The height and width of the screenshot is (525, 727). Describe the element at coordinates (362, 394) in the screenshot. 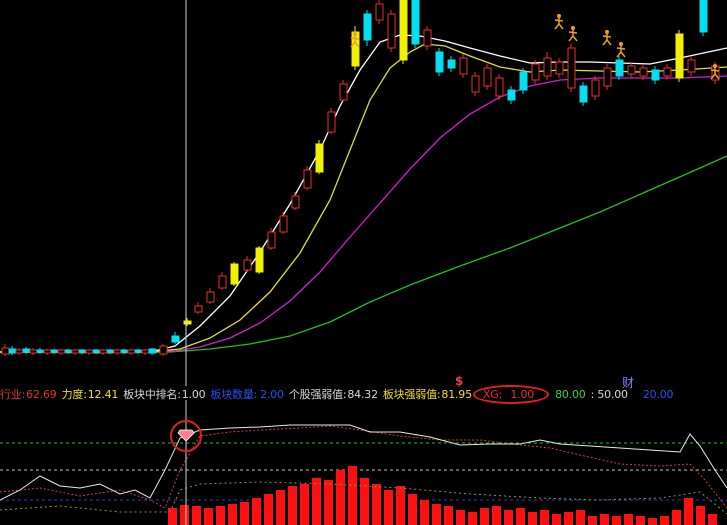

I see `stock-strength-value: 84.32` at that location.